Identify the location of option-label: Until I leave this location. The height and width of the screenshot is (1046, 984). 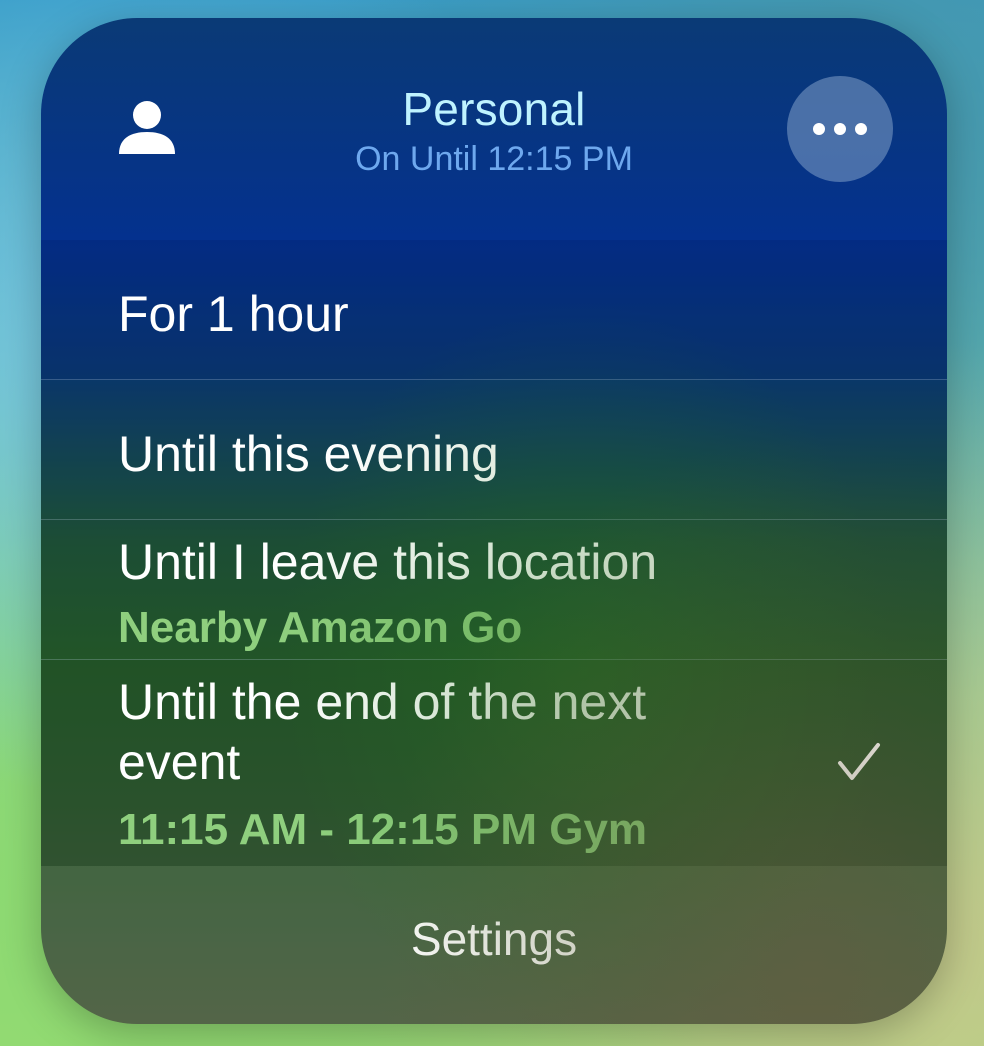
(388, 562).